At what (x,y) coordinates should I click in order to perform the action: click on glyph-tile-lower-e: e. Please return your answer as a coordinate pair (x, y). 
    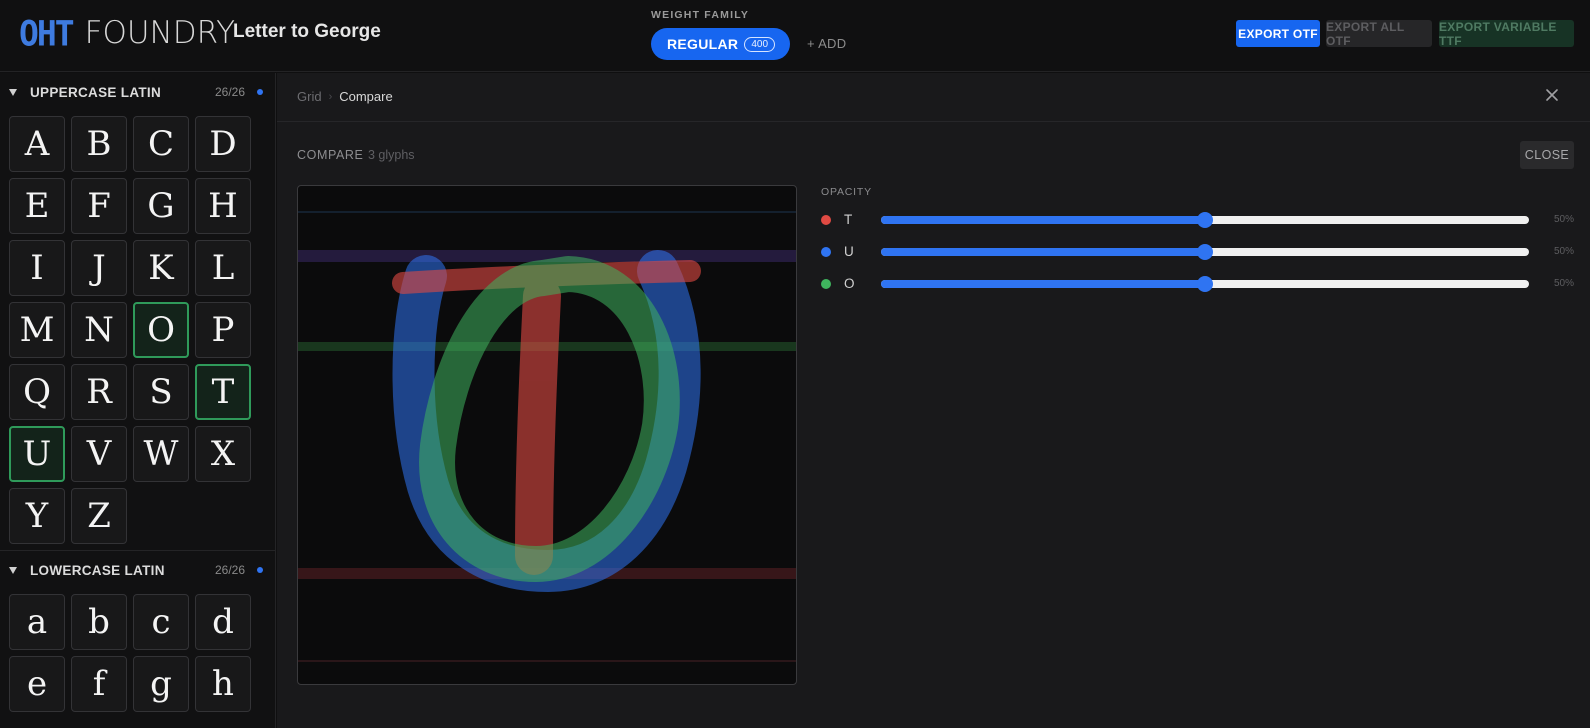
    Looking at the image, I should click on (37, 684).